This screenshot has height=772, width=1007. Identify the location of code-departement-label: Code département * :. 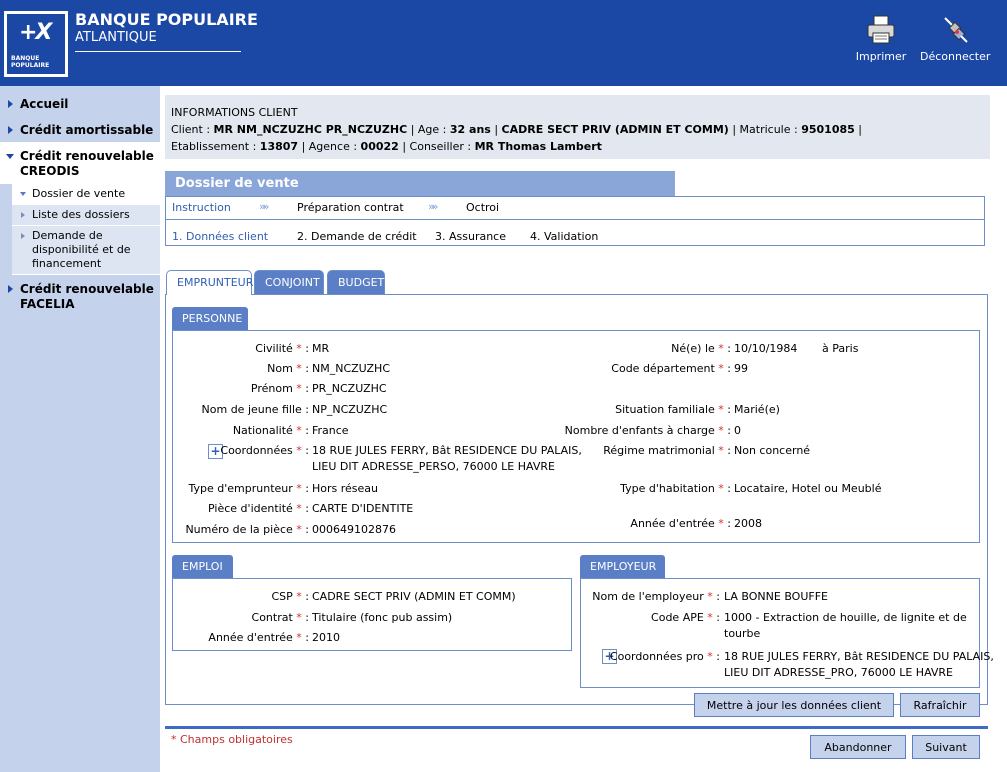
(671, 368).